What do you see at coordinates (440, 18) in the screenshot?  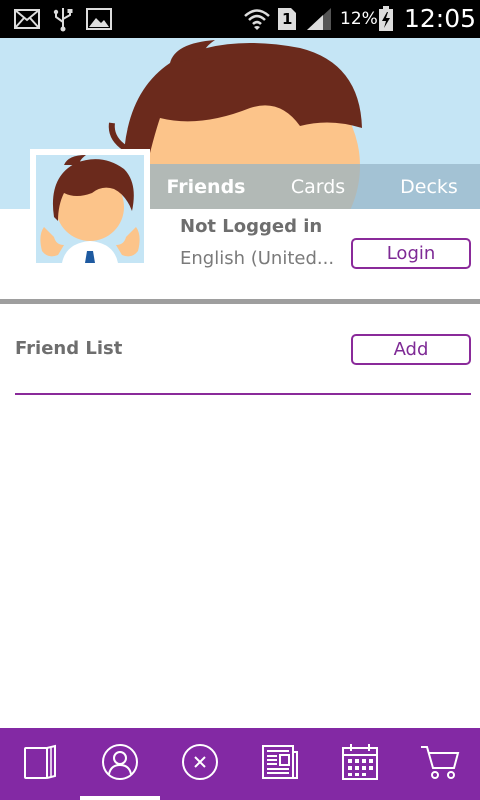 I see `clock: 12:05` at bounding box center [440, 18].